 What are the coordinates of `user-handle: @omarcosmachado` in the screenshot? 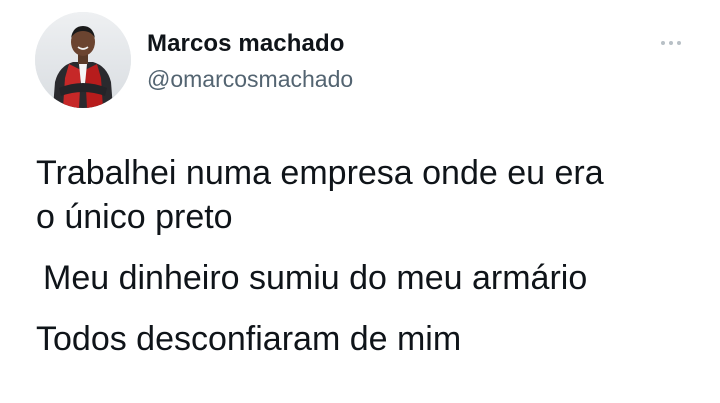 It's located at (250, 79).